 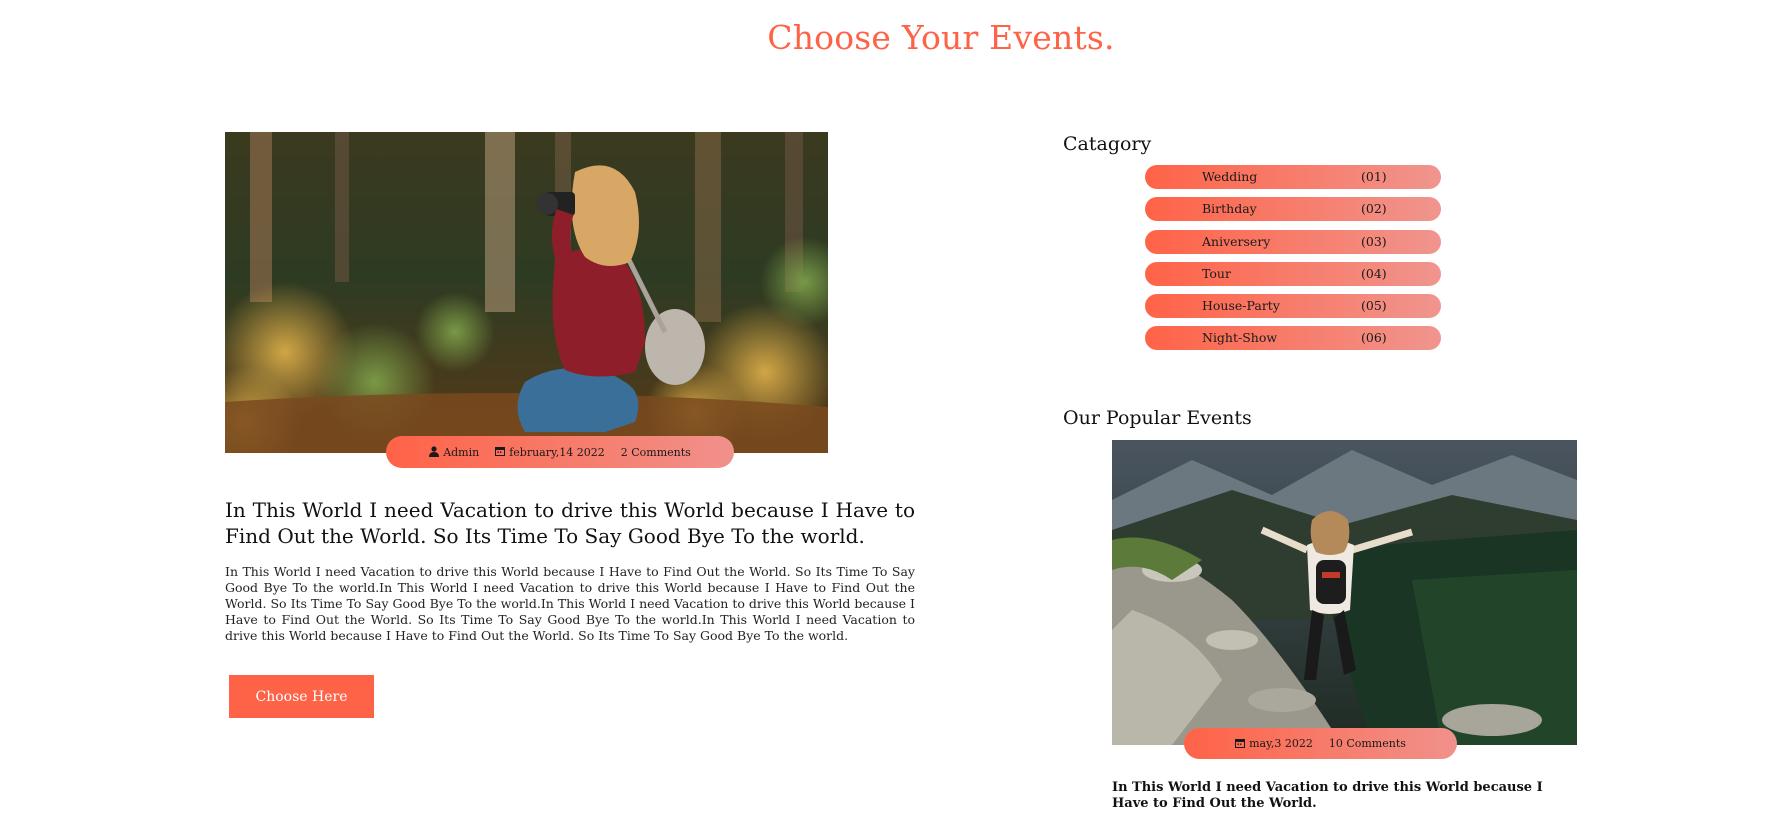 I want to click on category-item-night-show: Night-Show (06), so click(x=1293, y=338).